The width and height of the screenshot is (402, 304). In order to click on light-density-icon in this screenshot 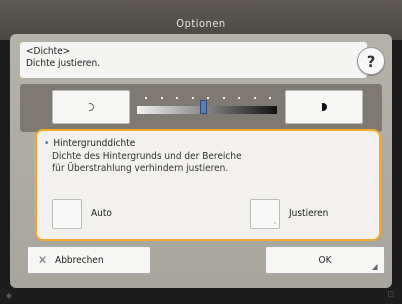, I will do `click(91, 107)`.